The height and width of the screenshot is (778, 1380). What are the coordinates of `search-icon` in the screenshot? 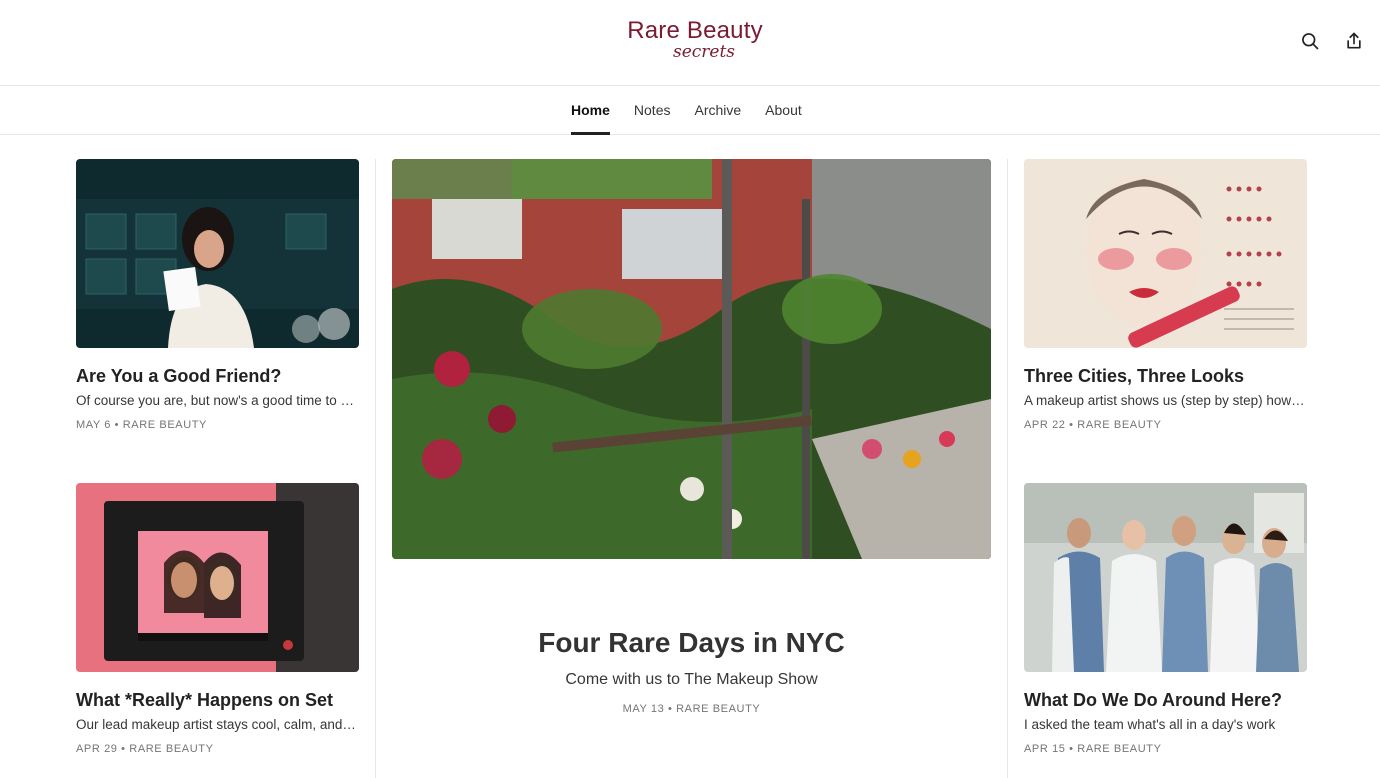 It's located at (1310, 41).